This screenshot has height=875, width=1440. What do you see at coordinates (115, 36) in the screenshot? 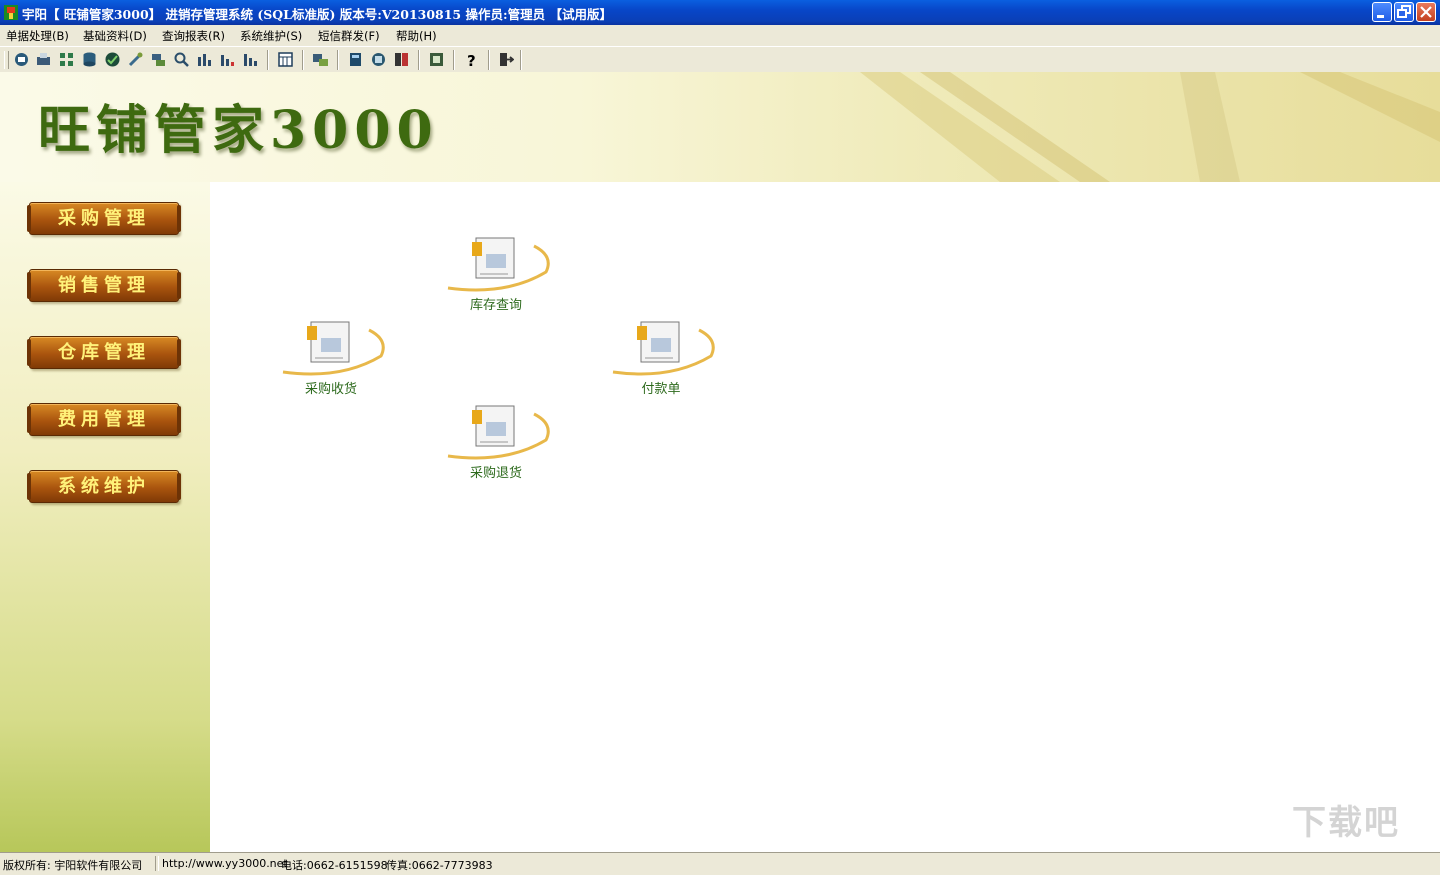
I see `menu-basic-data: 基础资料(D)` at bounding box center [115, 36].